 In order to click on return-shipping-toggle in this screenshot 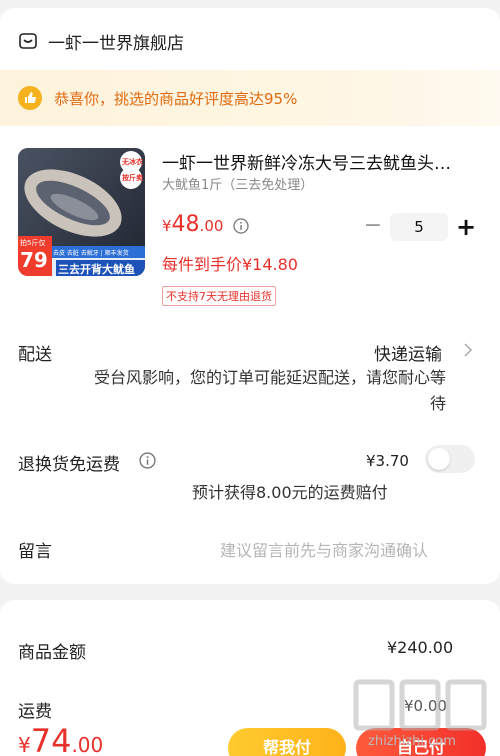, I will do `click(450, 459)`.